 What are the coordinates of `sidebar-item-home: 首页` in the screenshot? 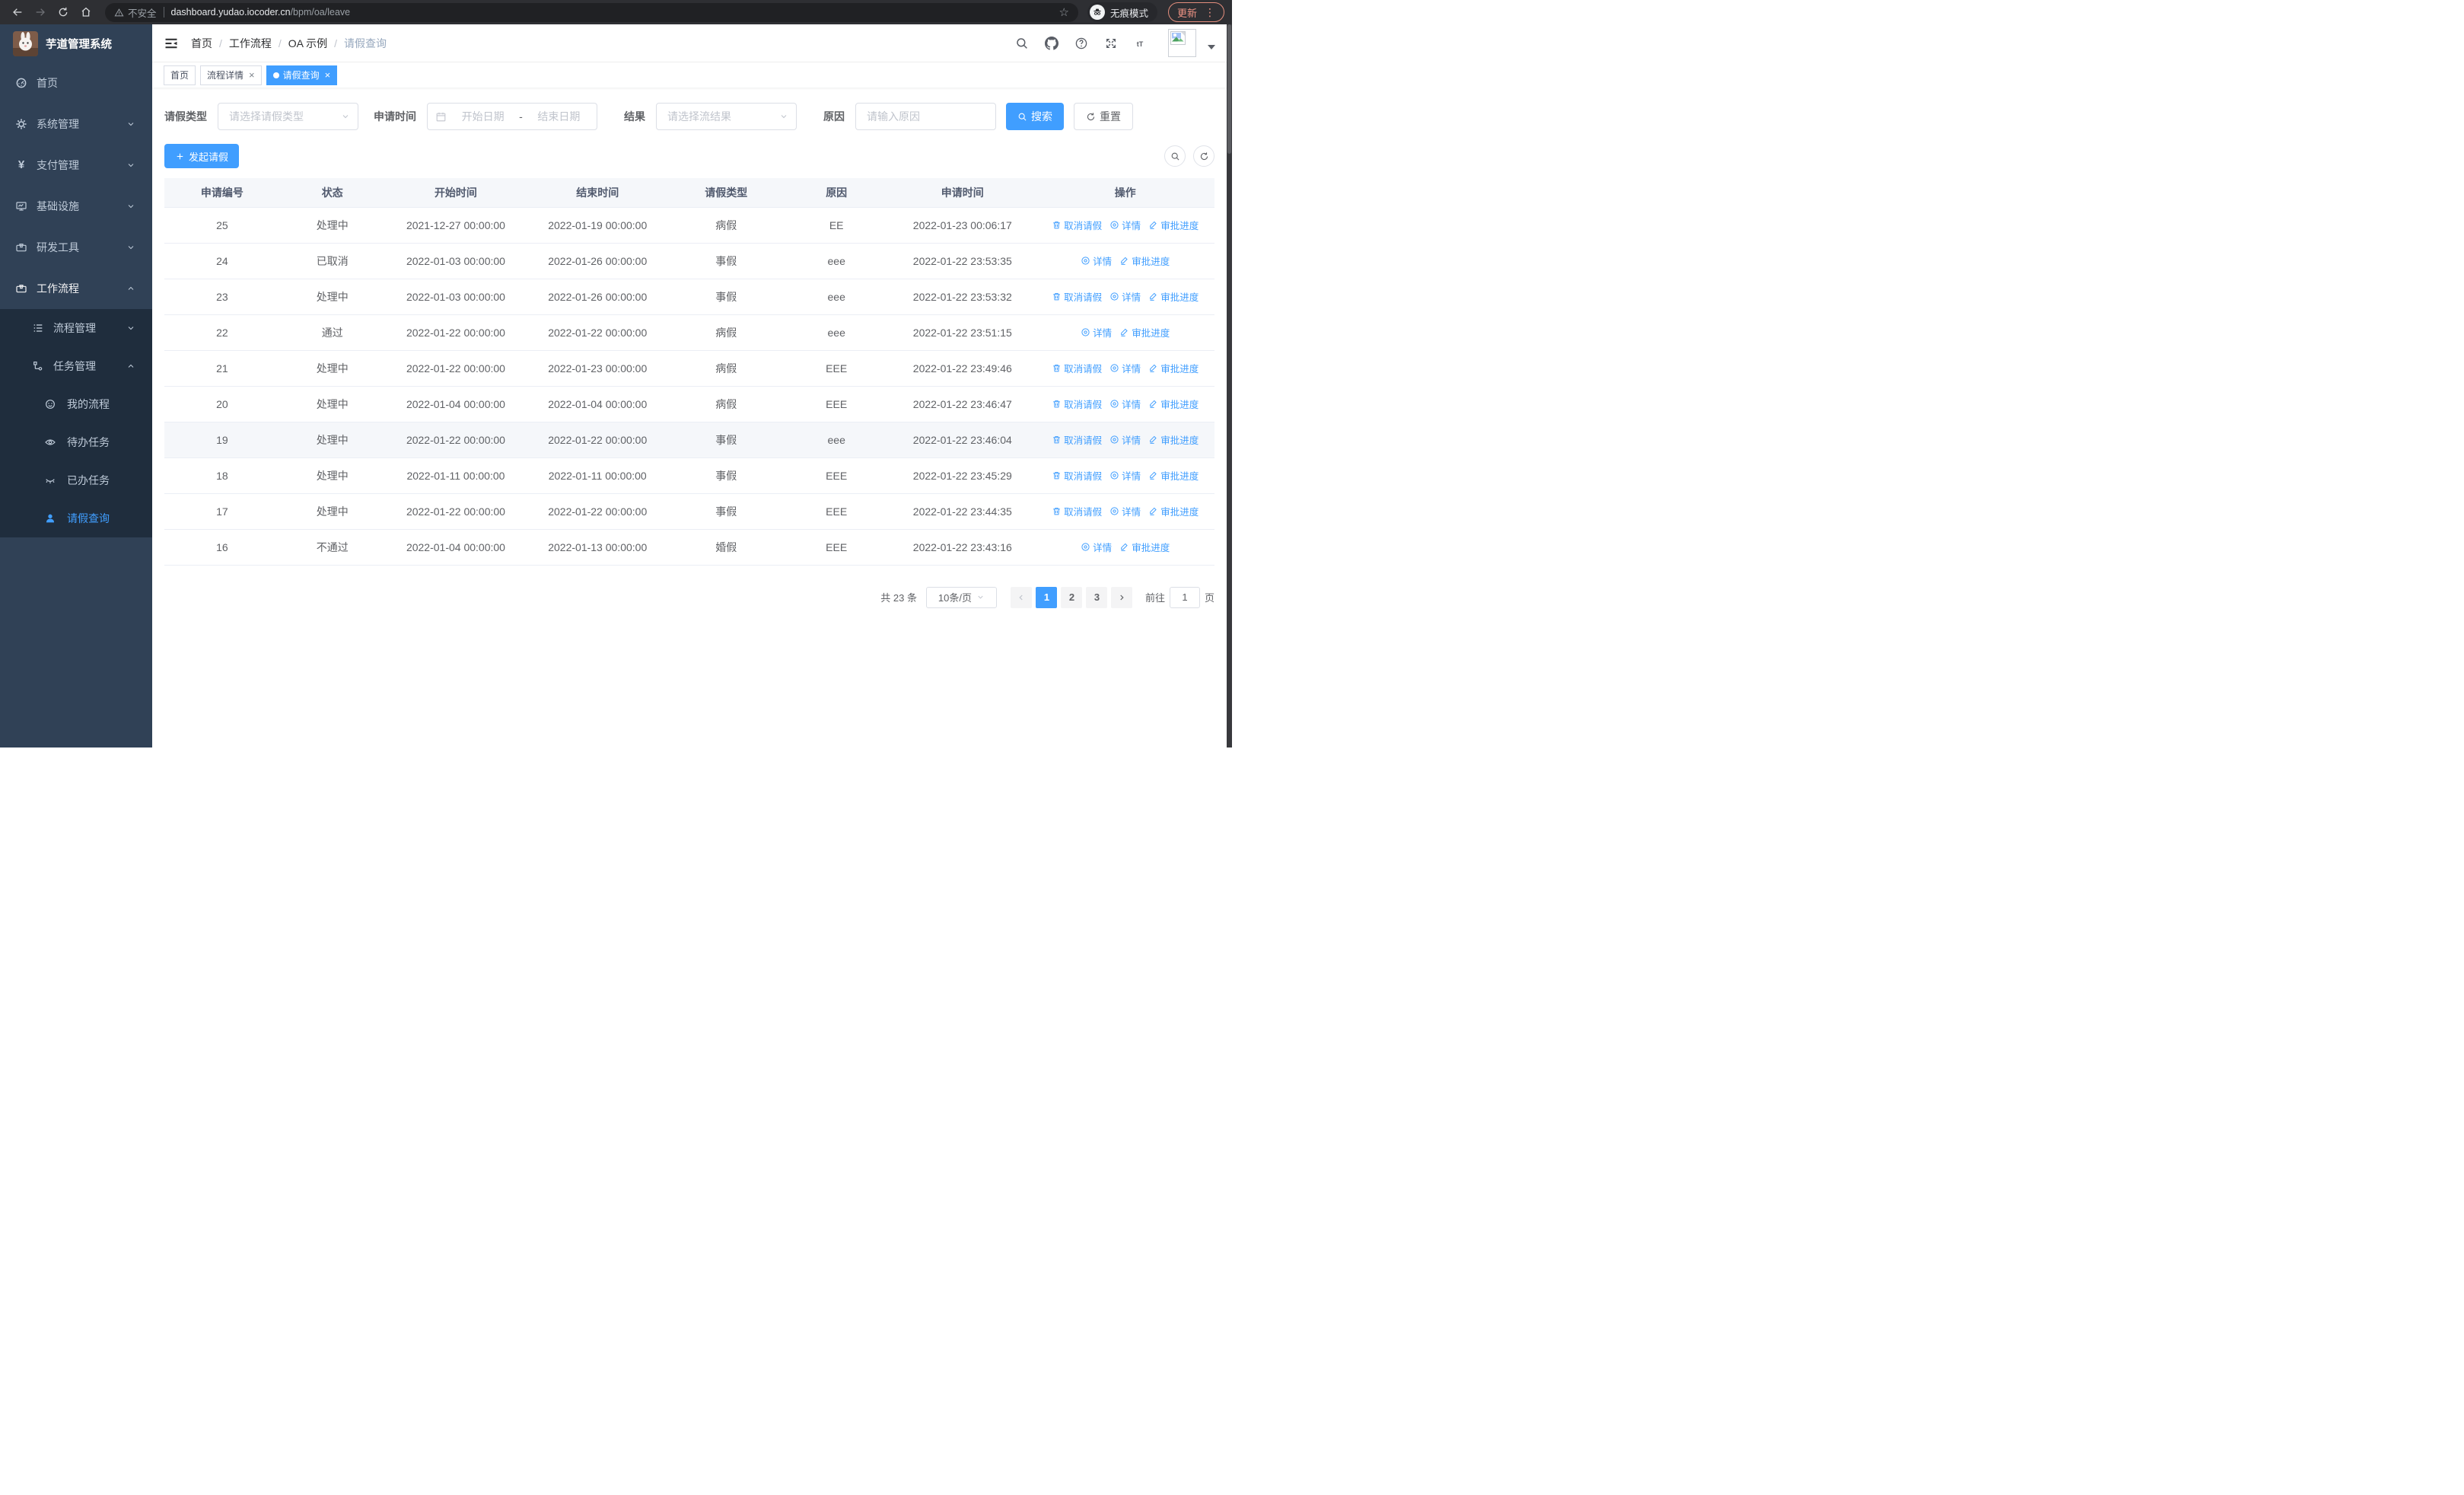 It's located at (76, 83).